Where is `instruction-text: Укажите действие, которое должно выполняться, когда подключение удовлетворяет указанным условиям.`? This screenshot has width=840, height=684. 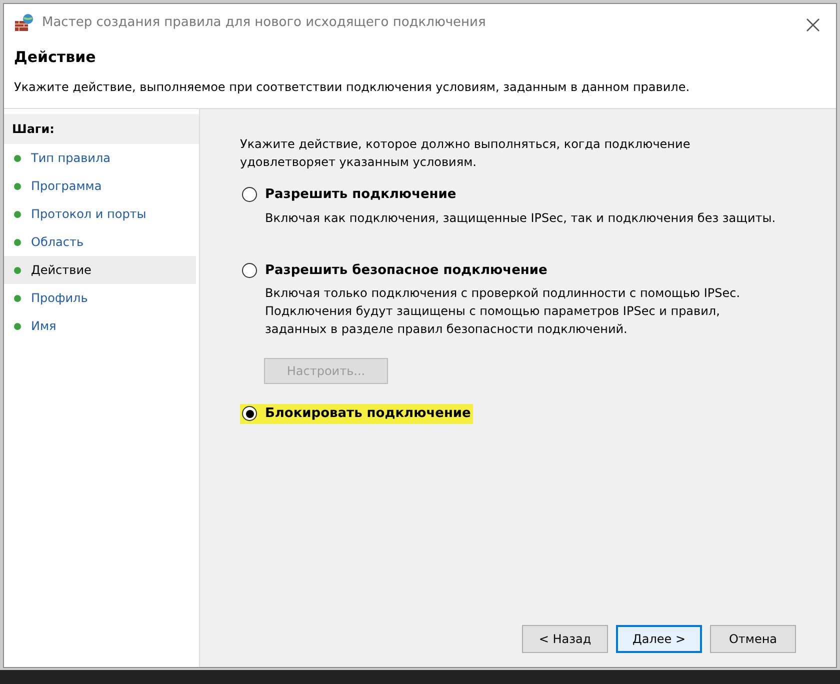 instruction-text: Укажите действие, которое должно выполняться, когда подключение удовлетворяет указанным условиям. is located at coordinates (466, 153).